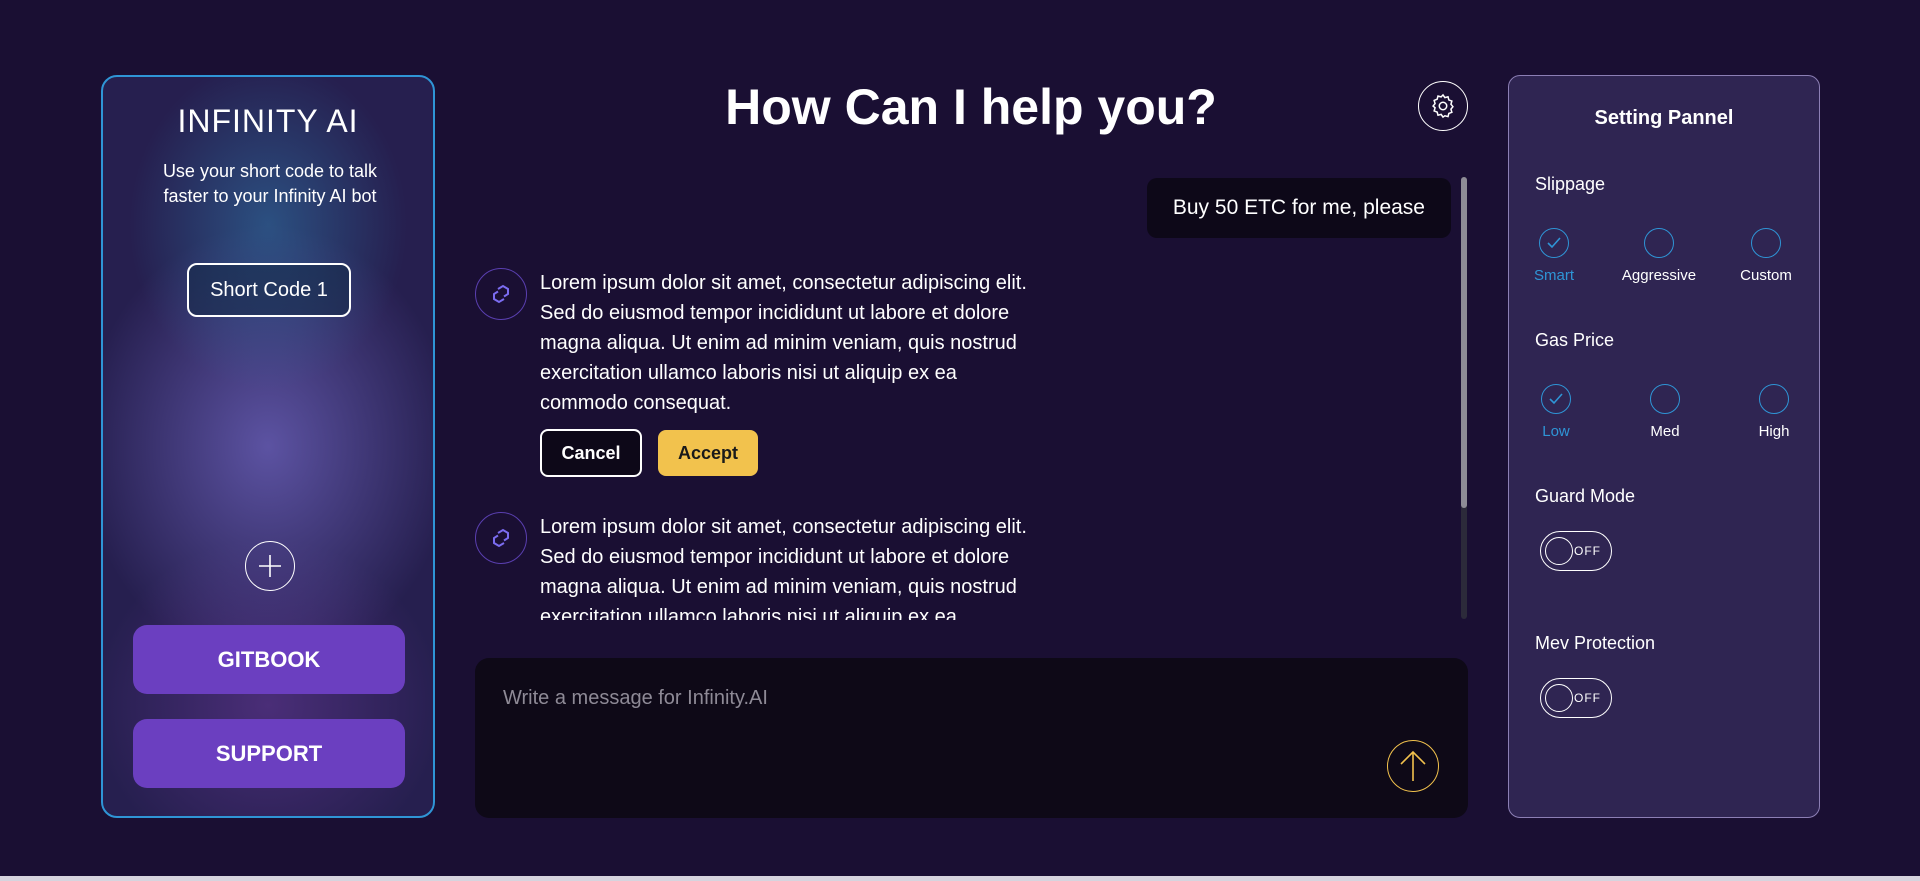 The image size is (1920, 881). Describe the element at coordinates (268, 121) in the screenshot. I see `brand-logo: INFINITY AI` at that location.